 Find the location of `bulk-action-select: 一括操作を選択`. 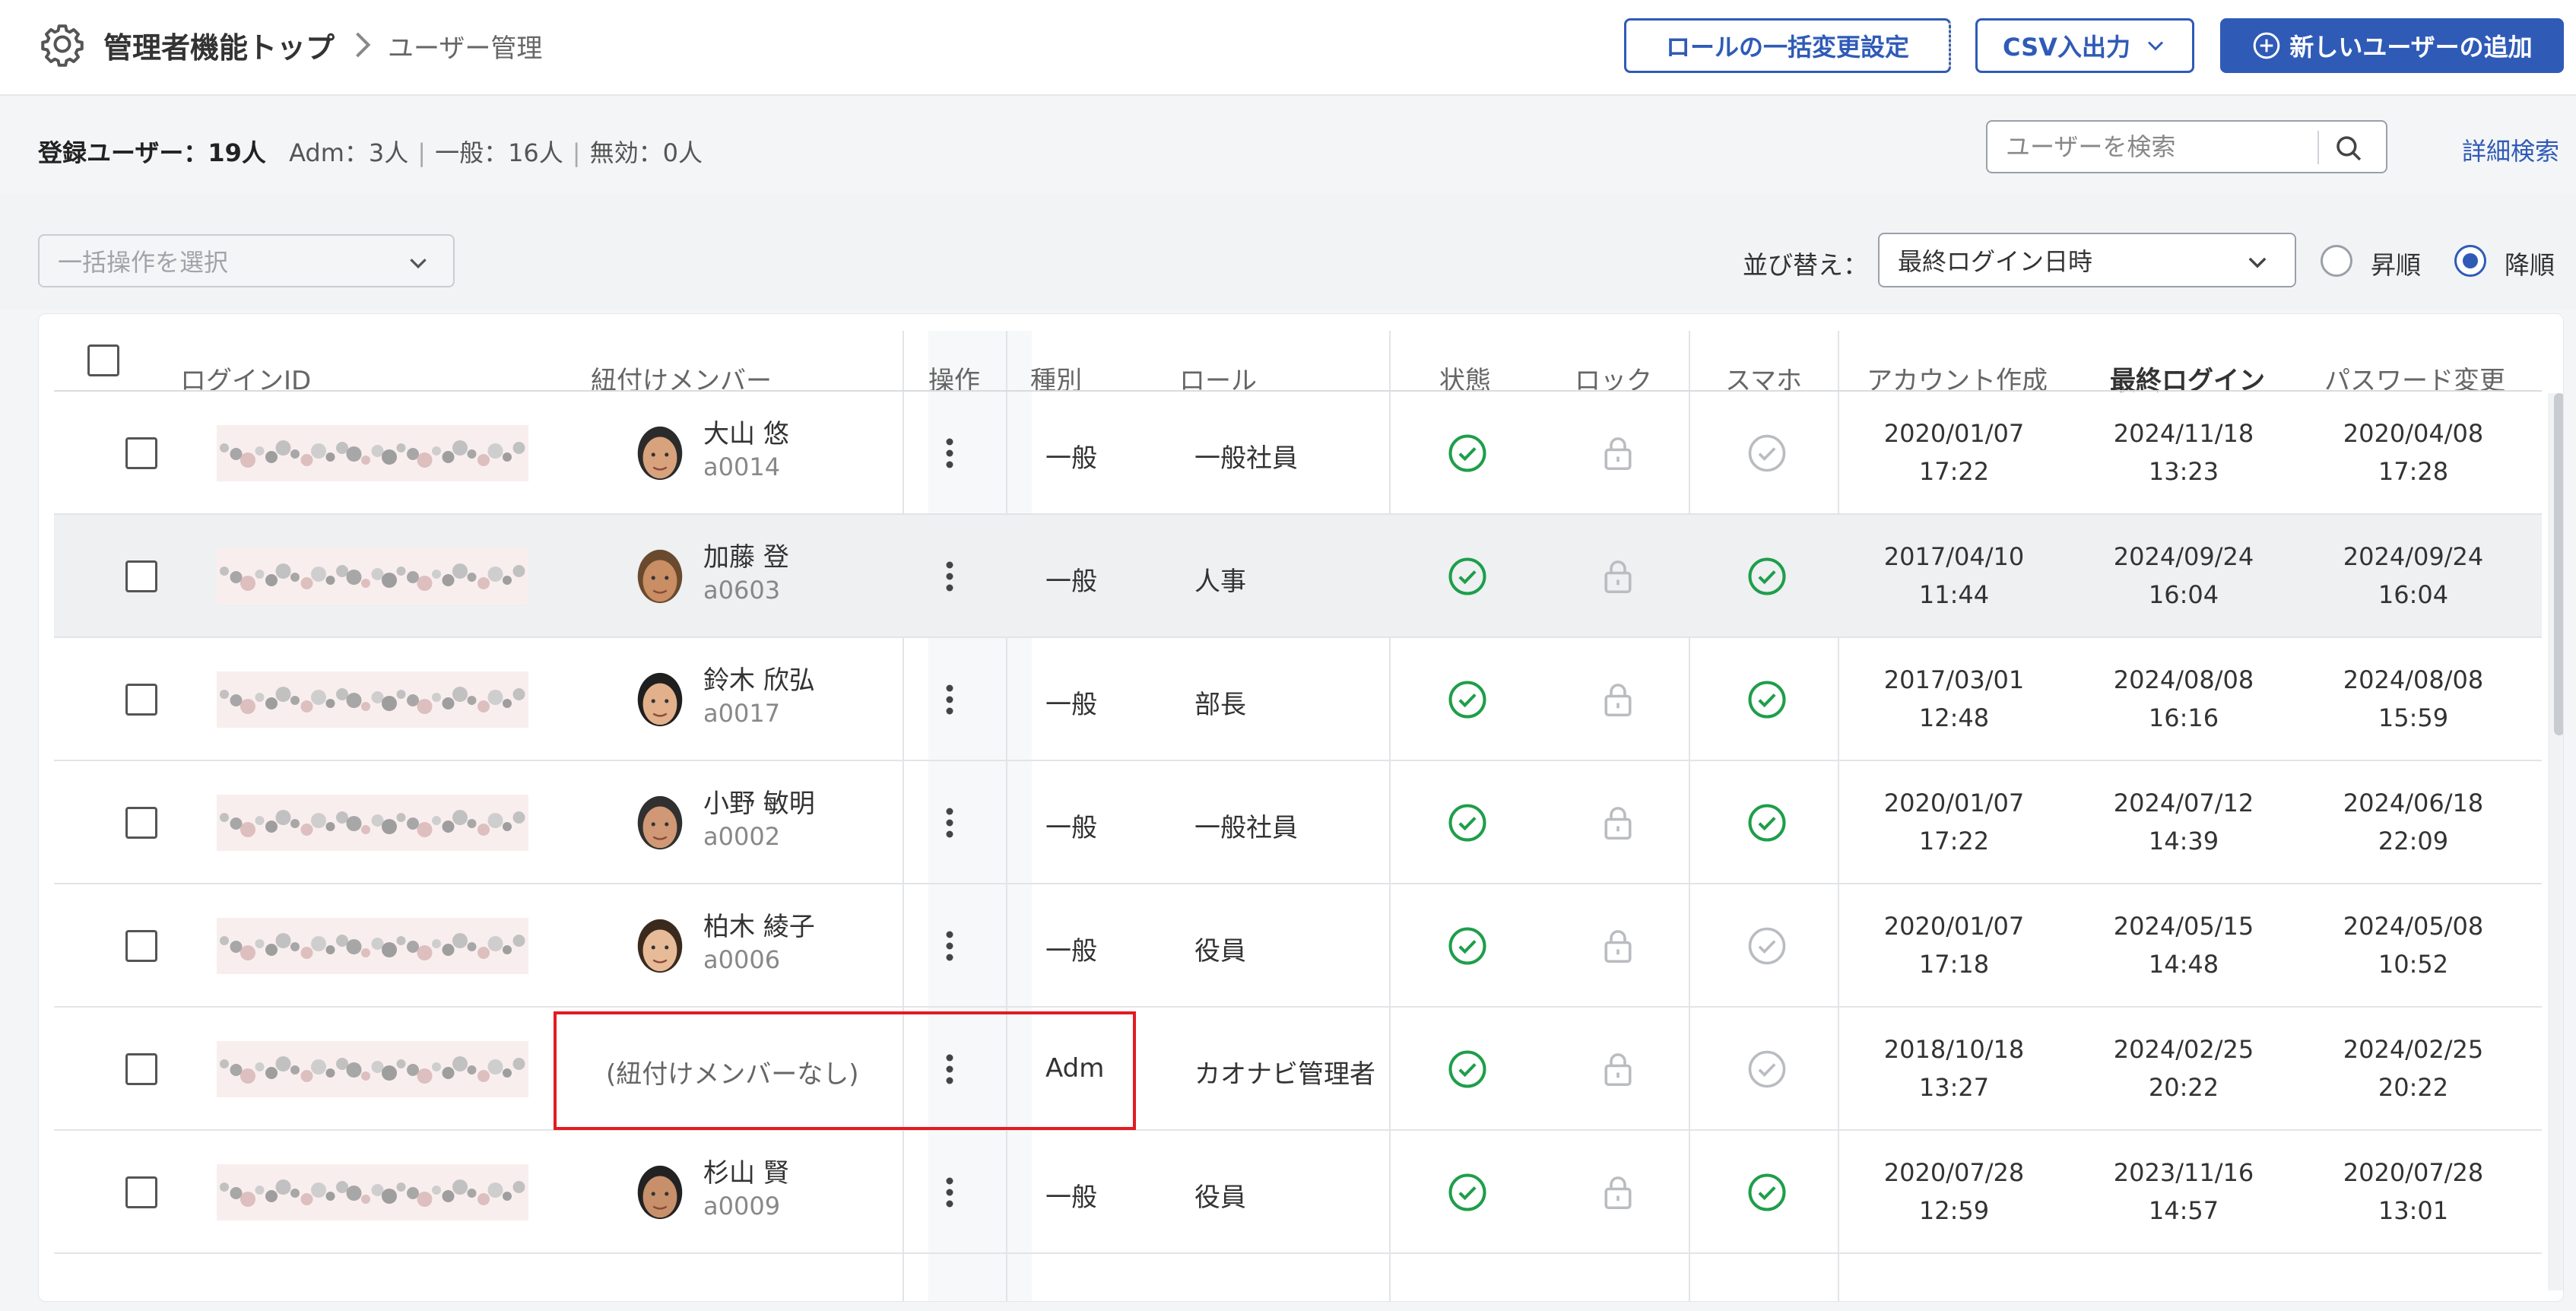

bulk-action-select: 一括操作を選択 is located at coordinates (247, 260).